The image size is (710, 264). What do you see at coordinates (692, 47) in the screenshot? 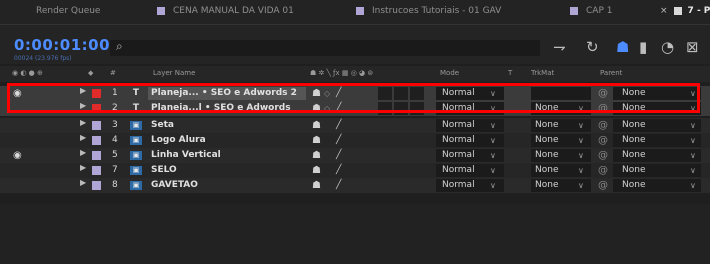
I see `graph-editor-icon: ⊠` at bounding box center [692, 47].